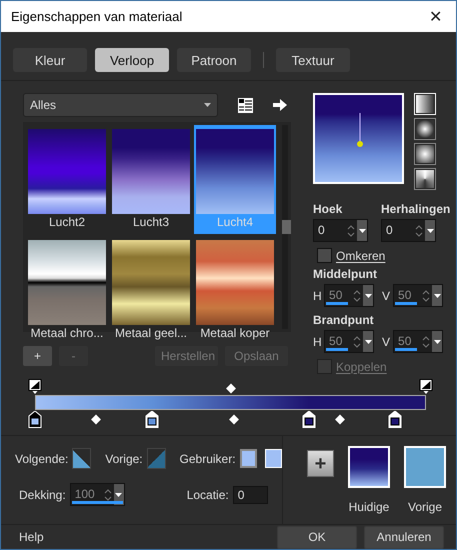 This screenshot has width=457, height=550. I want to click on user-label: Gebruiker:, so click(208, 459).